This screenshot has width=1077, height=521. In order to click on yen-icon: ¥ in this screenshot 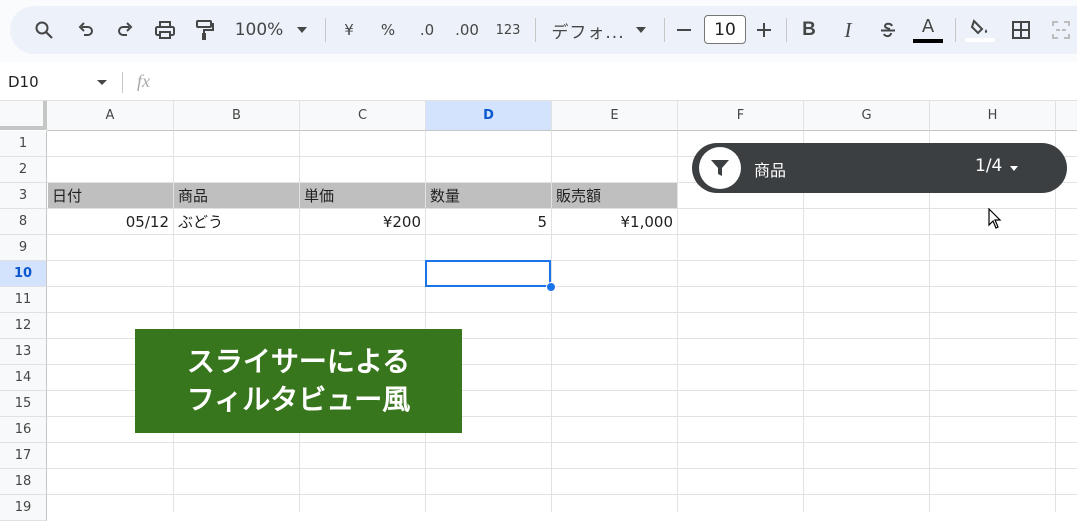, I will do `click(349, 30)`.